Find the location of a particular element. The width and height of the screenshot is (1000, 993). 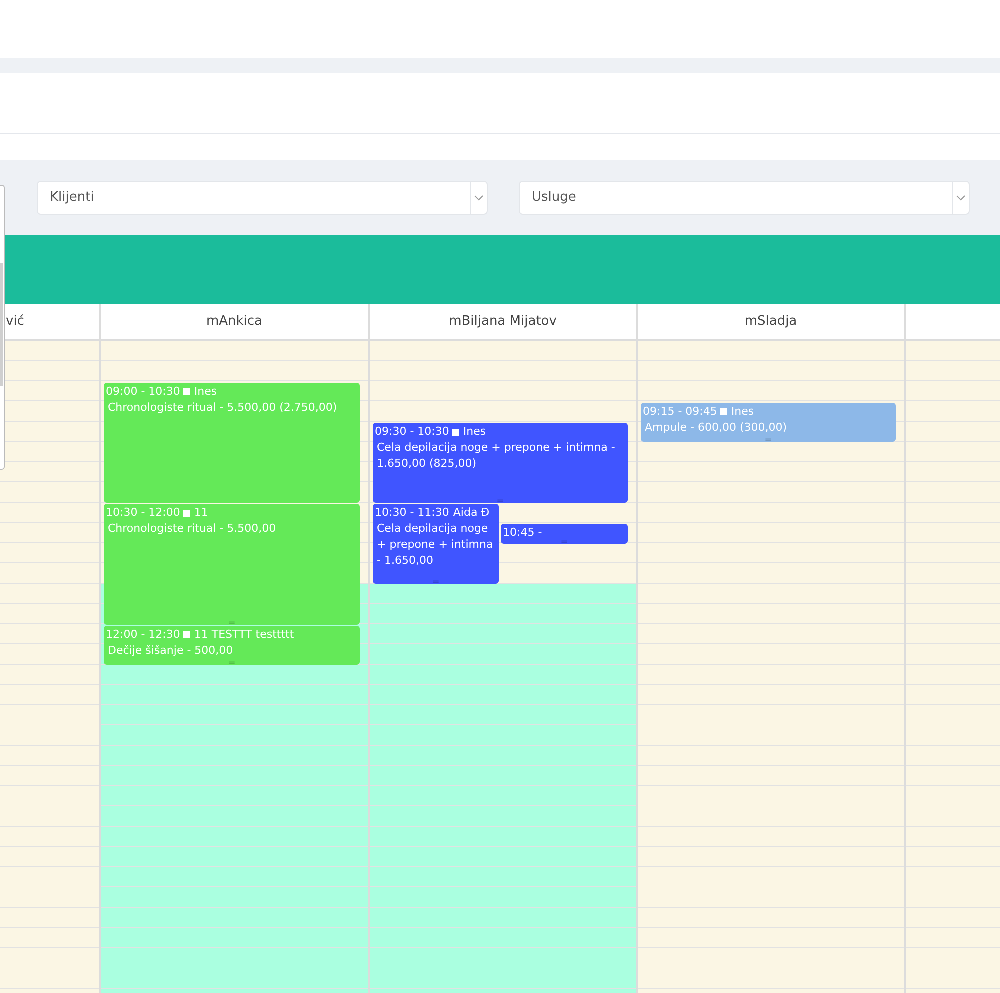

staff-name: mBiljana Mijatov is located at coordinates (503, 321).